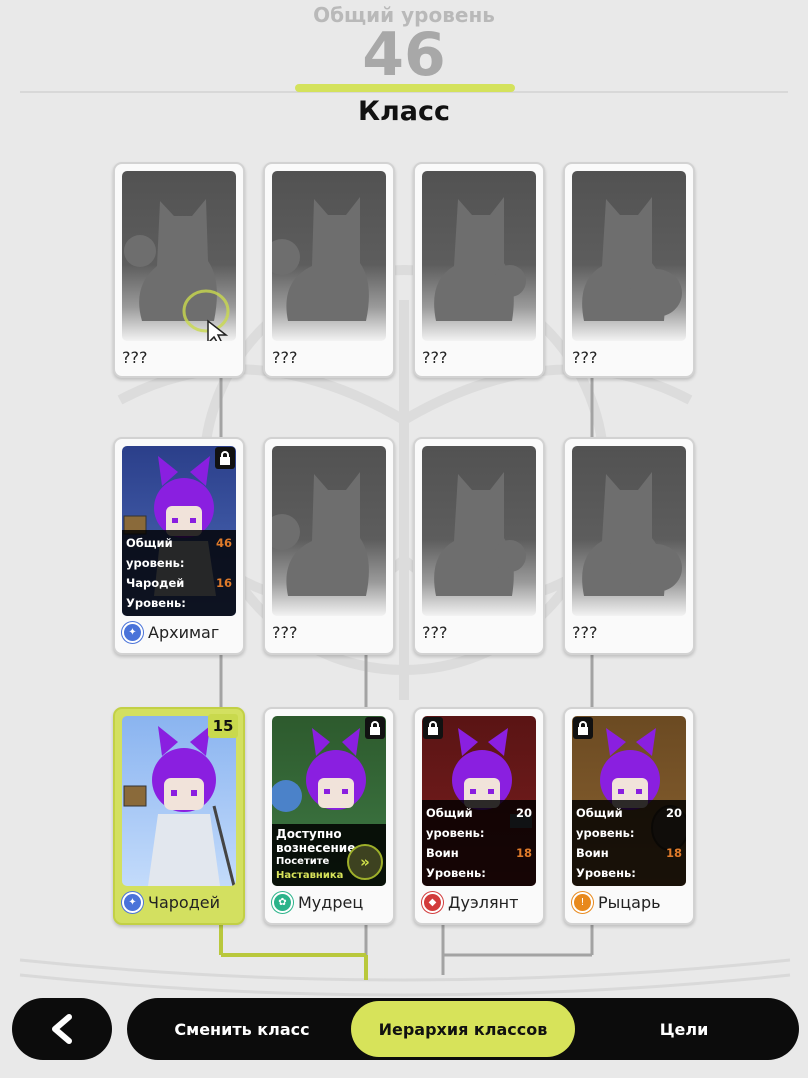  I want to click on req-class-label: Чародей Уровень:, so click(156, 593).